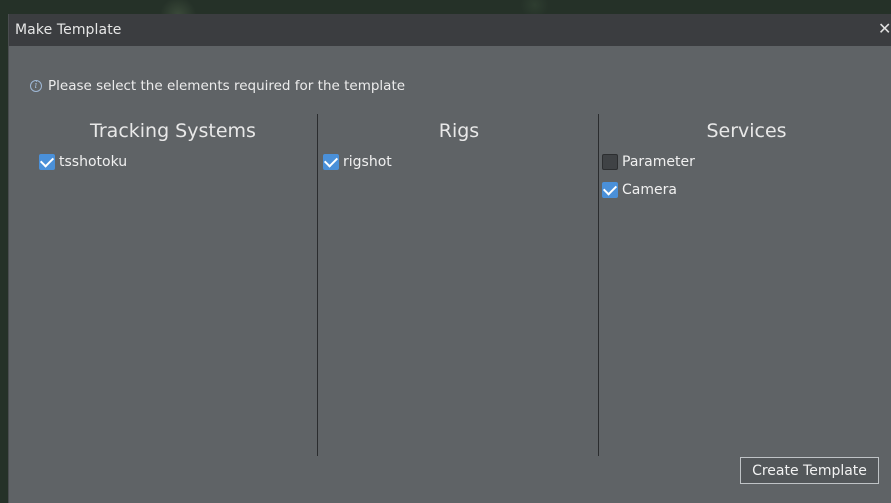 This screenshot has height=503, width=891. Describe the element at coordinates (173, 162) in the screenshot. I see `checkbox-item-tsshotoku: tsshotoku` at that location.